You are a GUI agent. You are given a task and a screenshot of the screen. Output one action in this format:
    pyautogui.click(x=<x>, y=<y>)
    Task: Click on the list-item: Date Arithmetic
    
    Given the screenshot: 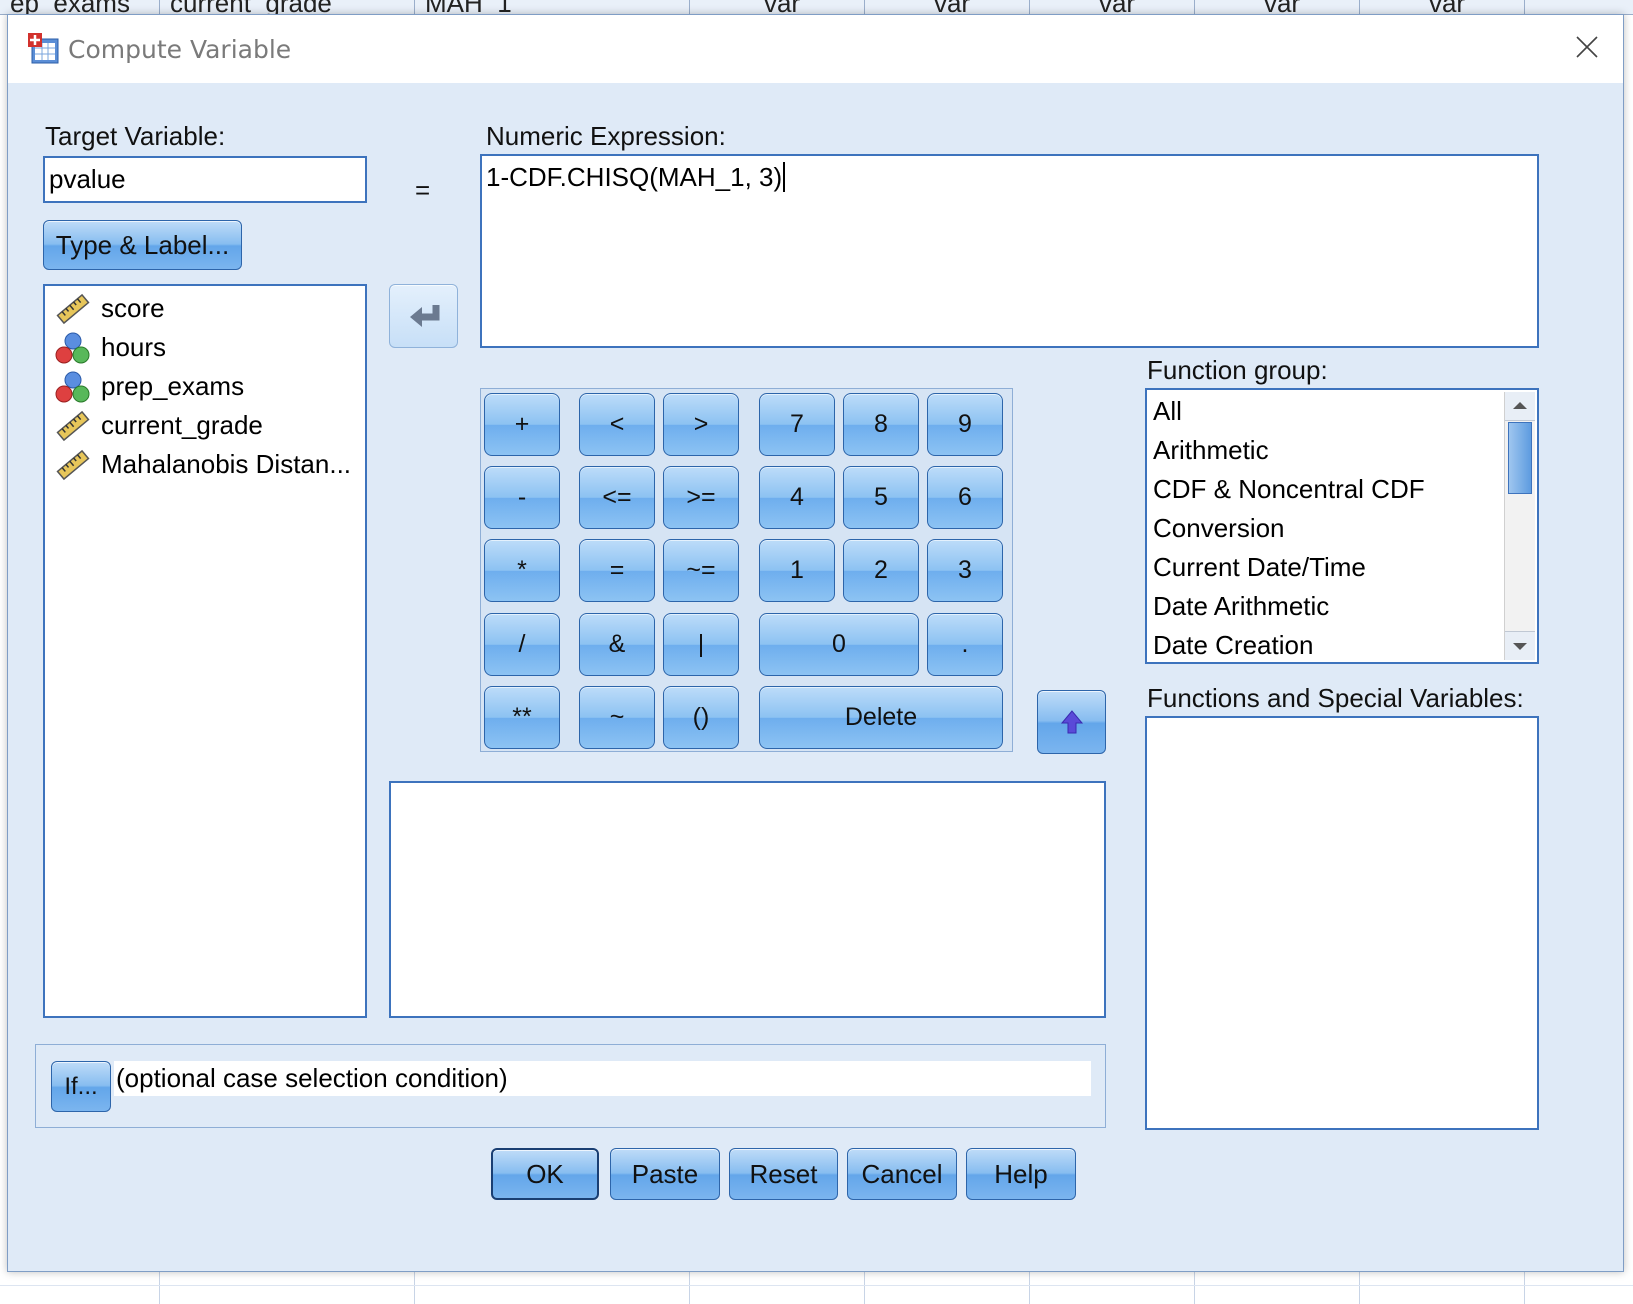 What is the action you would take?
    pyautogui.click(x=1241, y=606)
    